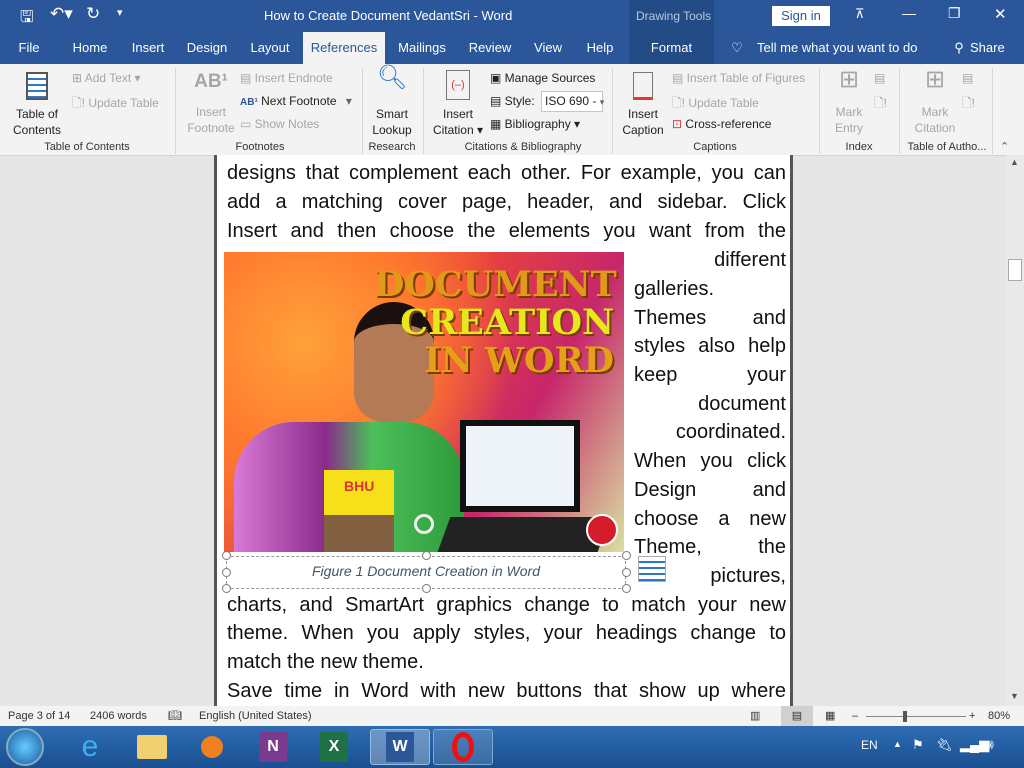 The height and width of the screenshot is (768, 1024). Describe the element at coordinates (797, 716) in the screenshot. I see `print-layout-icon: ▤` at that location.